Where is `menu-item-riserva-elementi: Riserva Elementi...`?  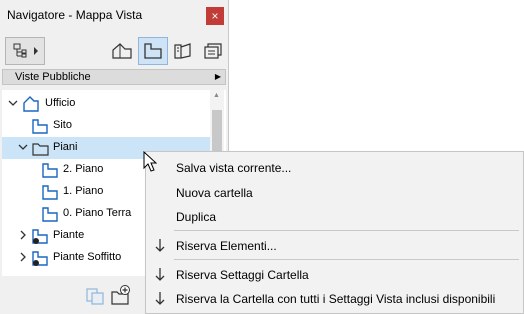
menu-item-riserva-elementi: Riserva Elementi... is located at coordinates (334, 246).